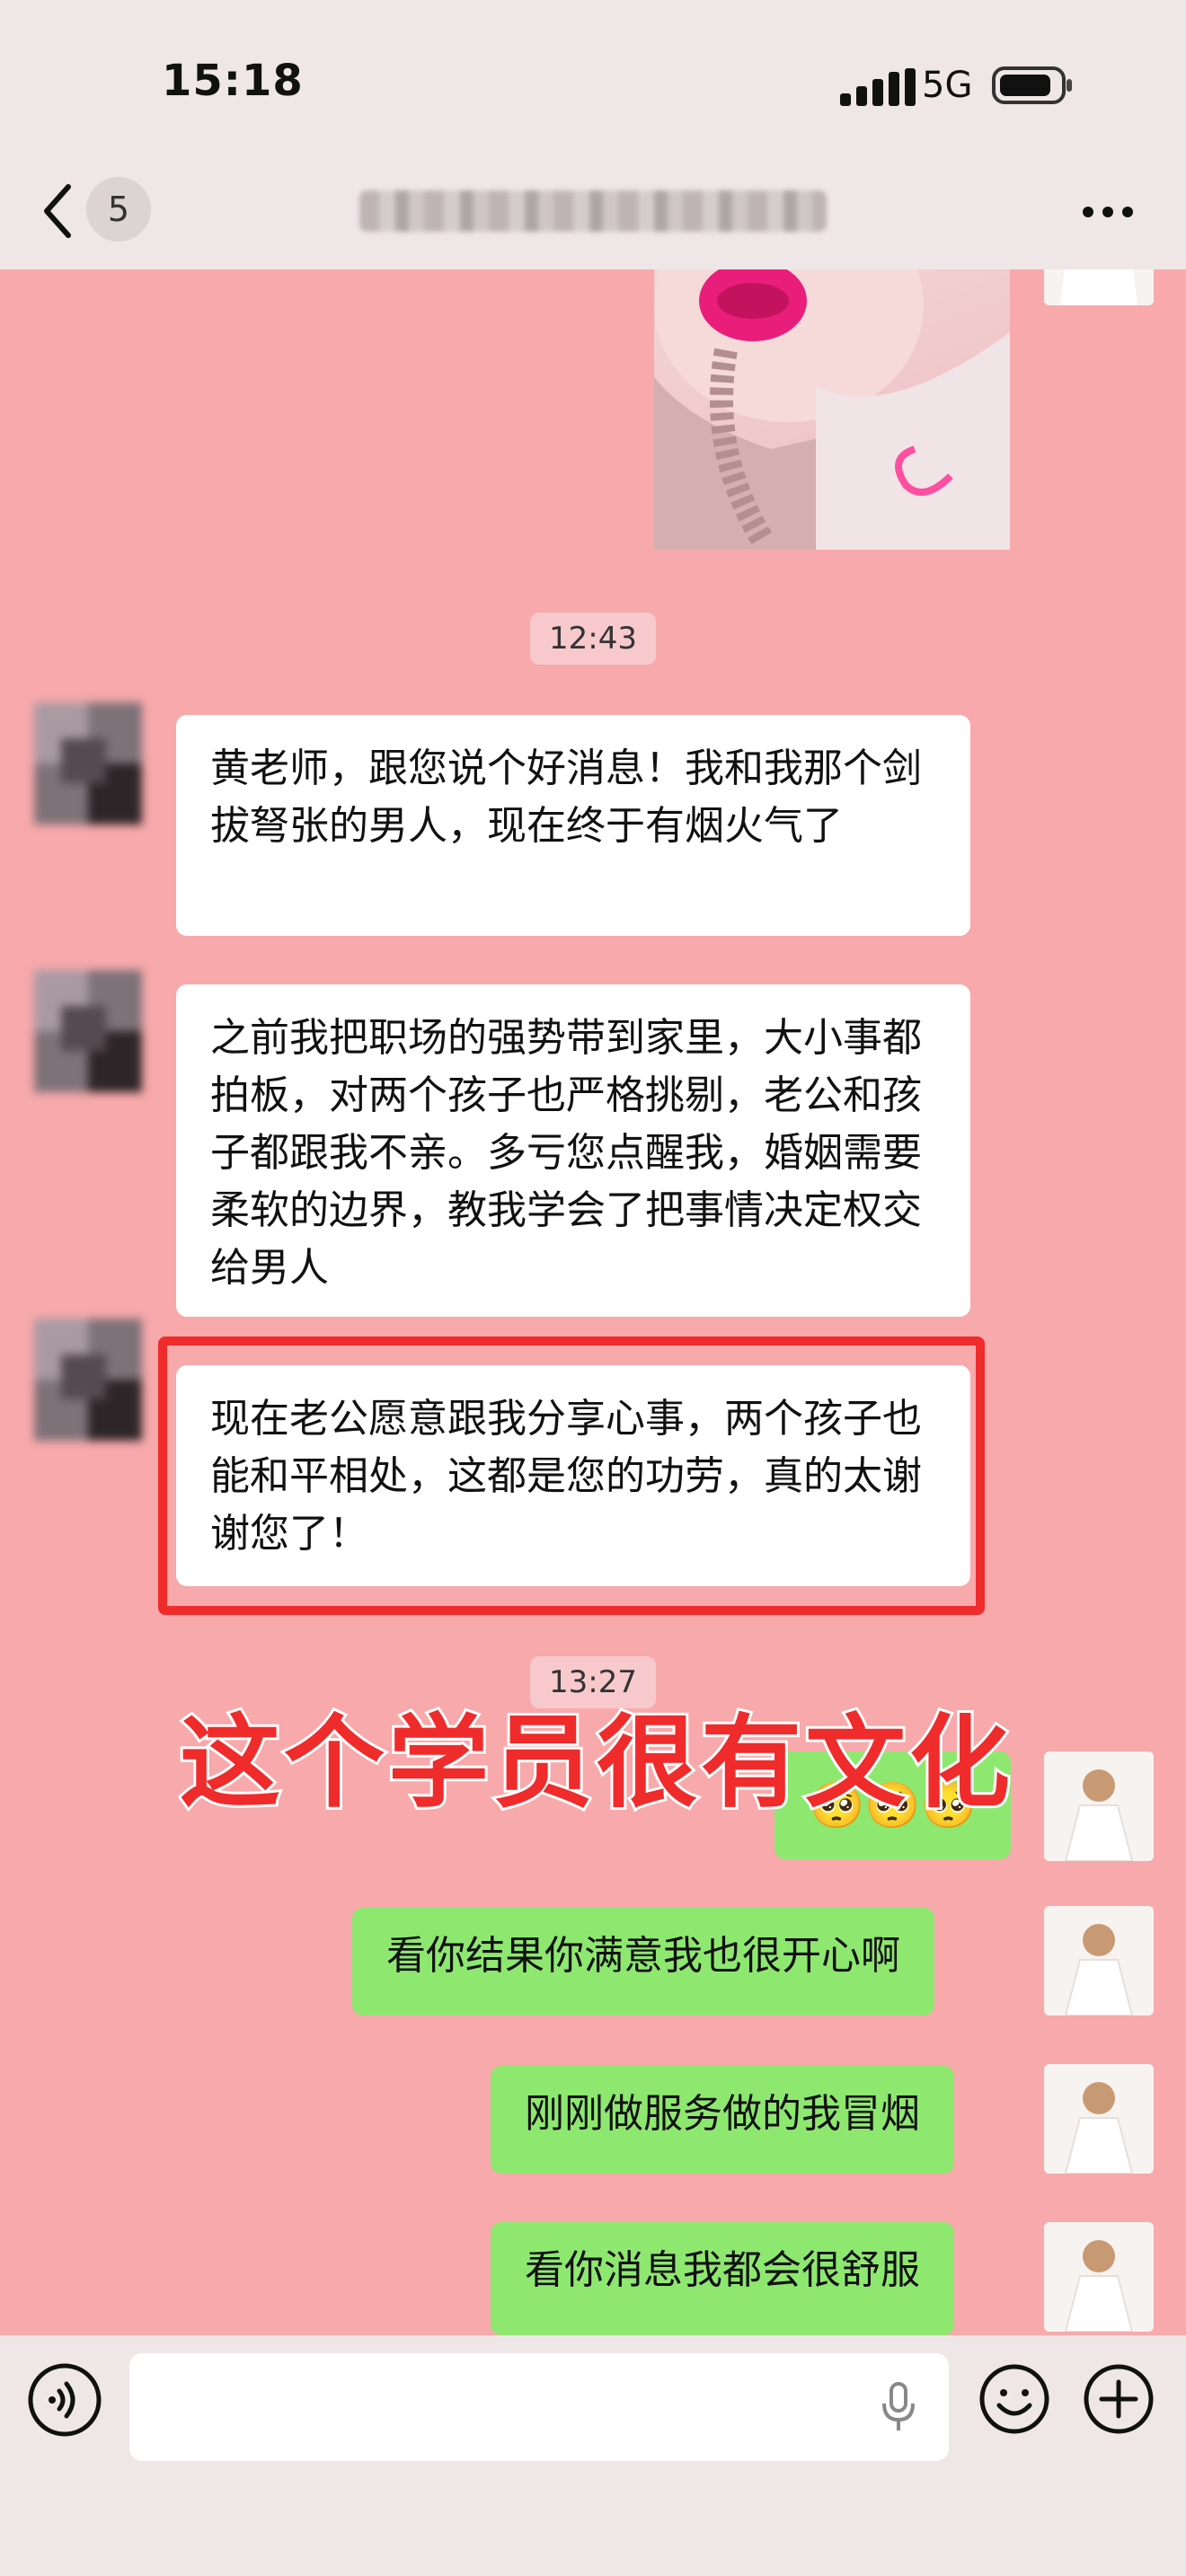 This screenshot has height=2576, width=1186. I want to click on signal-icon, so click(878, 87).